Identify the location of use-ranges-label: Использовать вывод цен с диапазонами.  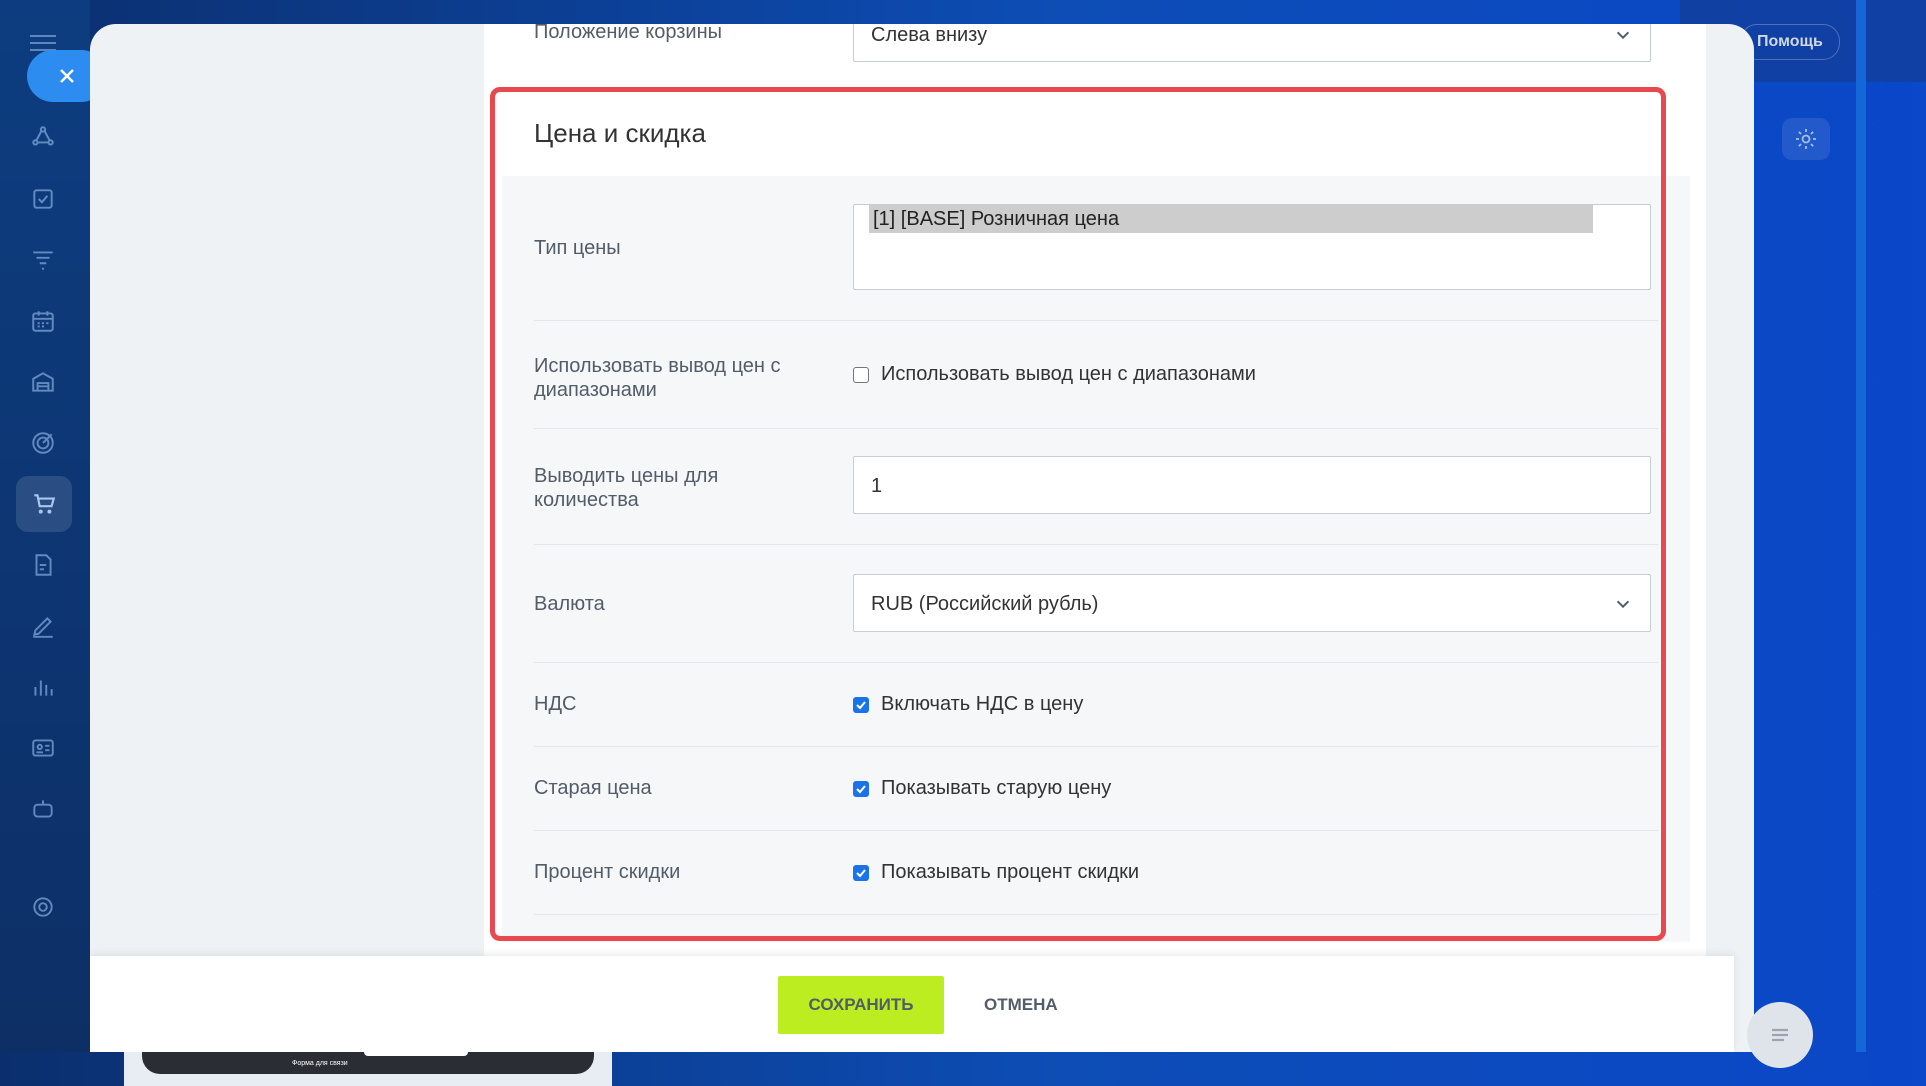
(657, 378).